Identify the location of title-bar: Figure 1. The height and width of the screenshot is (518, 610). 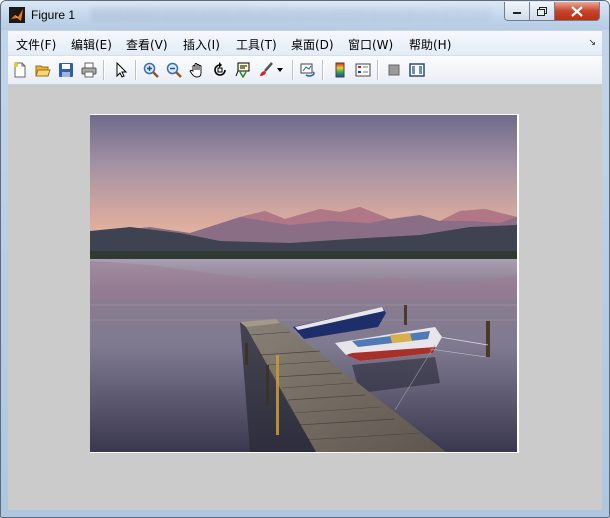
(305, 15).